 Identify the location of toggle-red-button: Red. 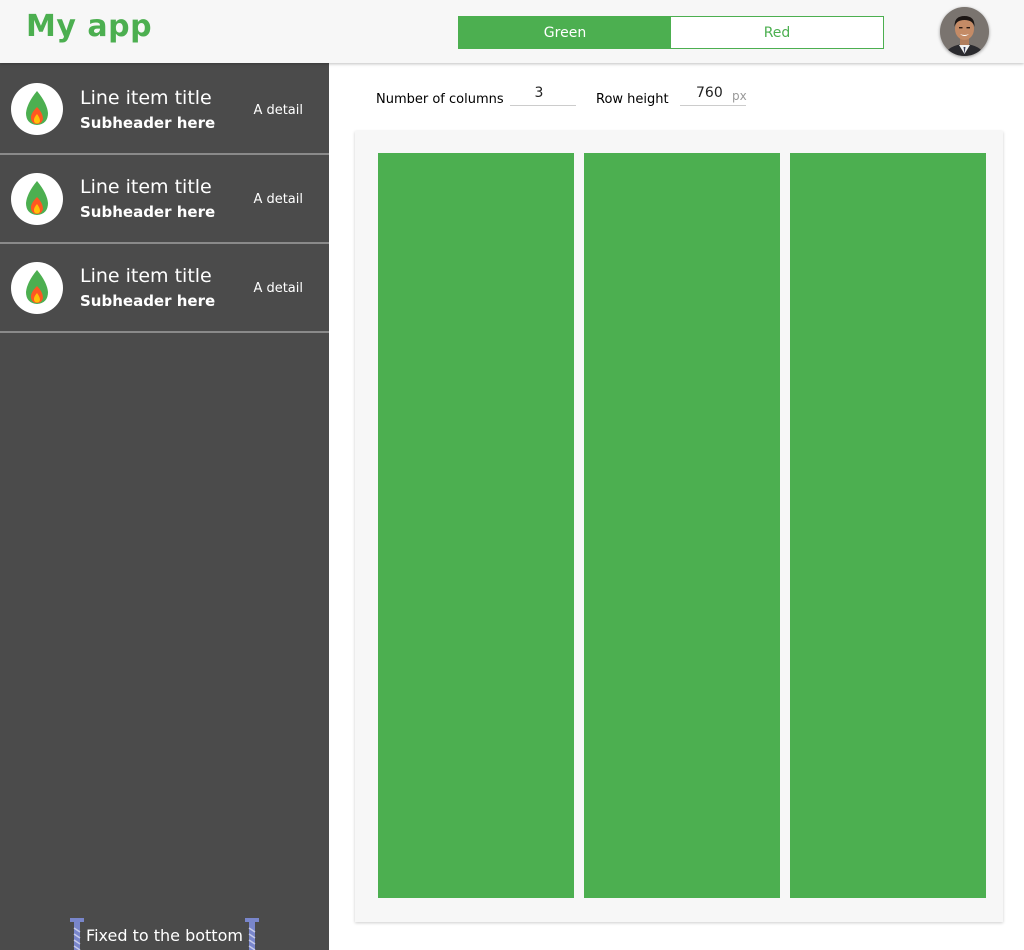
(777, 32).